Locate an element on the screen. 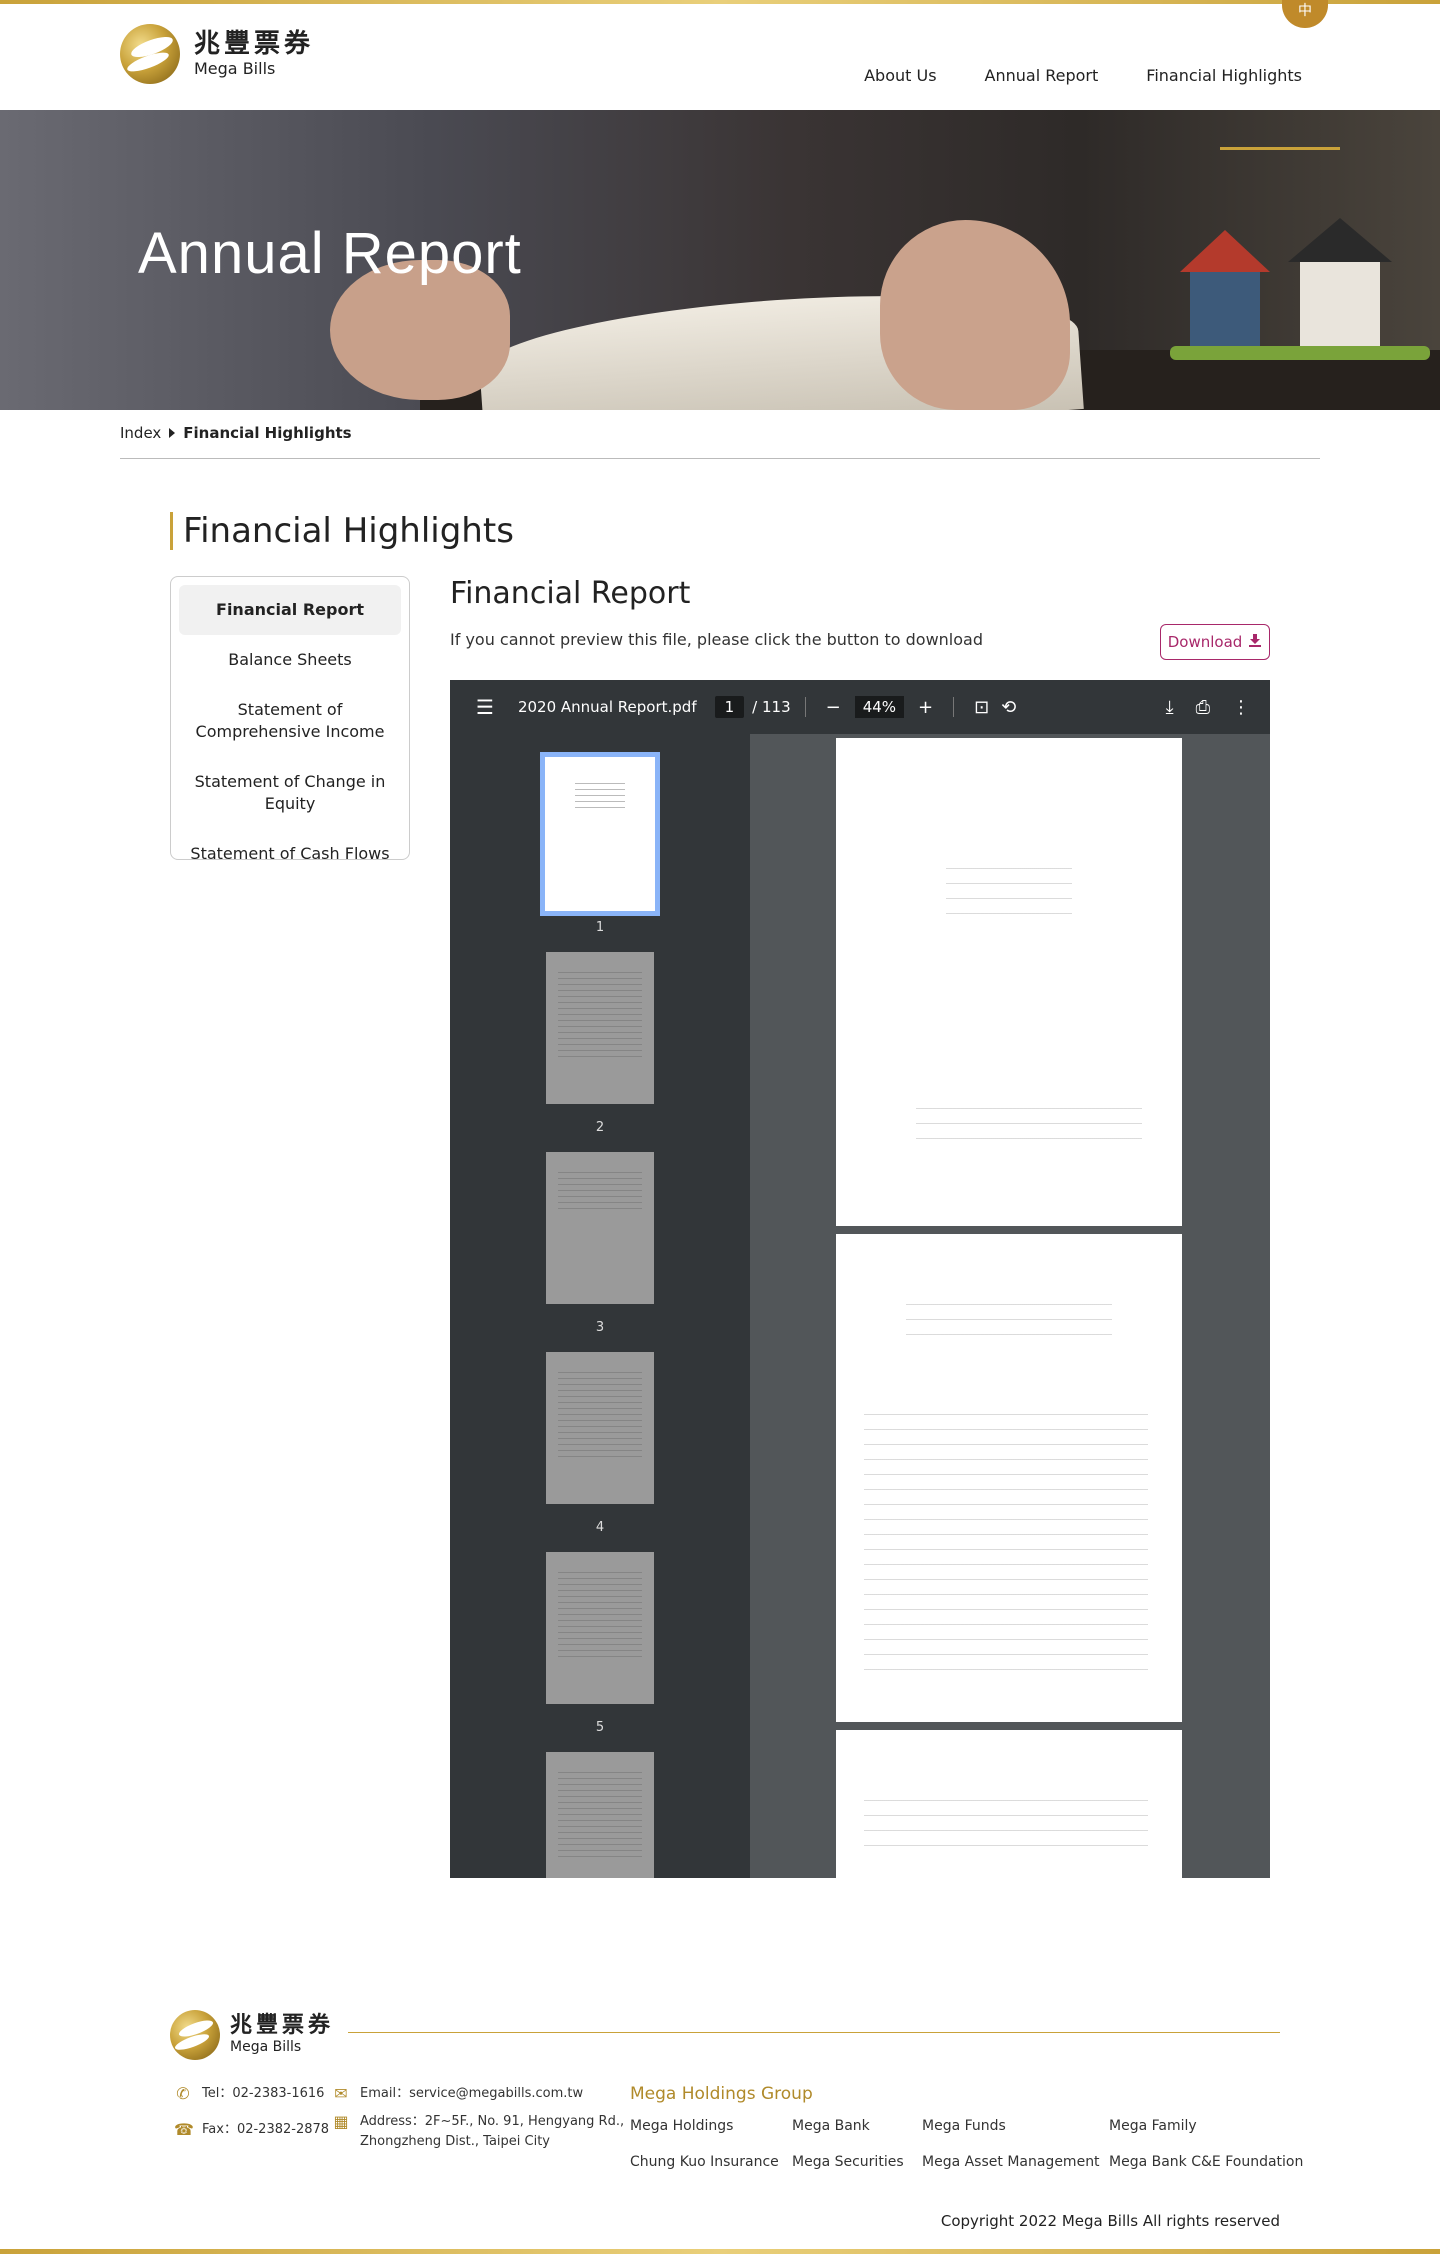 The width and height of the screenshot is (1440, 2254). group-link-mega-funds: Mega Funds is located at coordinates (964, 2126).